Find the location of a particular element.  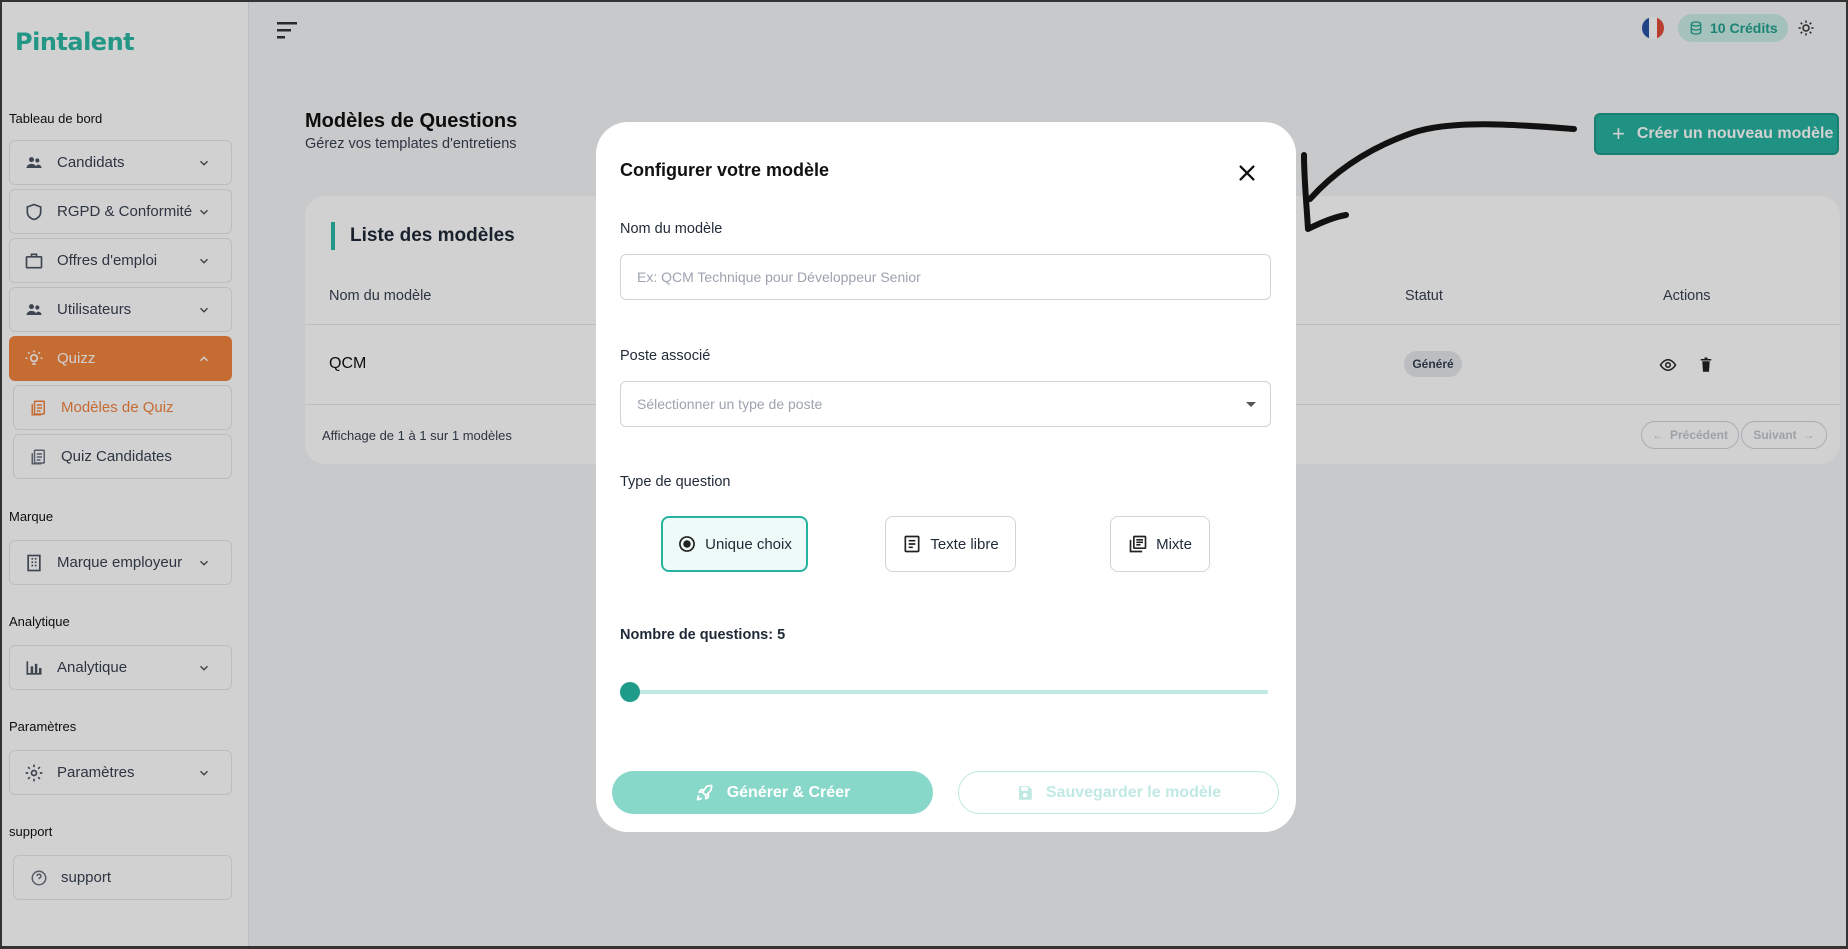

save-model-button: Sauvegarder le modèle is located at coordinates (1118, 792).